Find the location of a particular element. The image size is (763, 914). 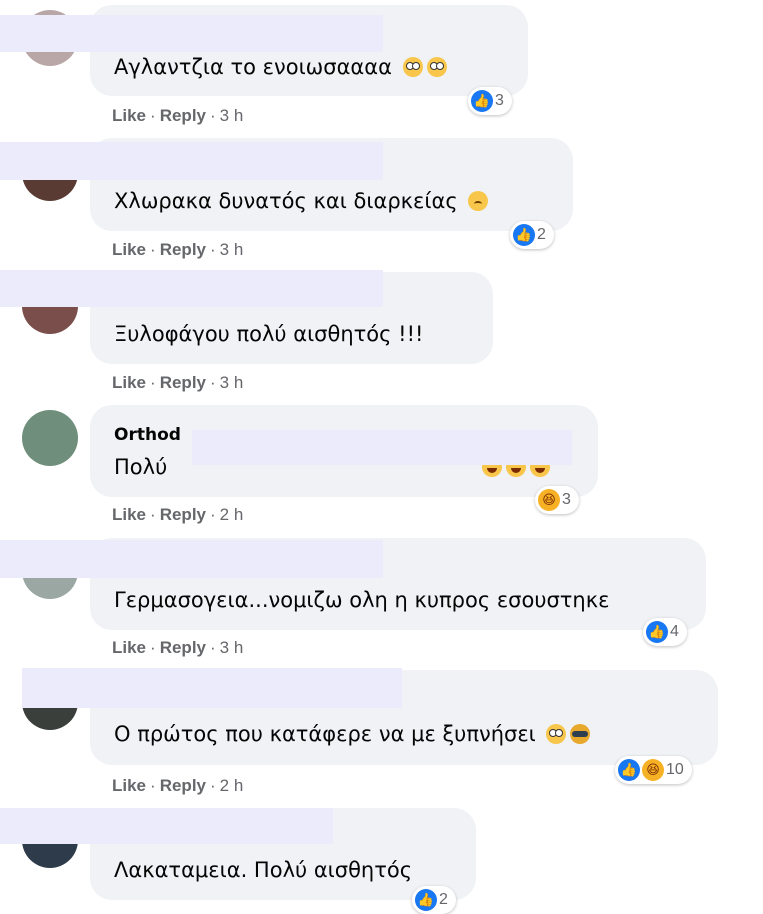

reaction-summary: 😆 3 is located at coordinates (557, 500).